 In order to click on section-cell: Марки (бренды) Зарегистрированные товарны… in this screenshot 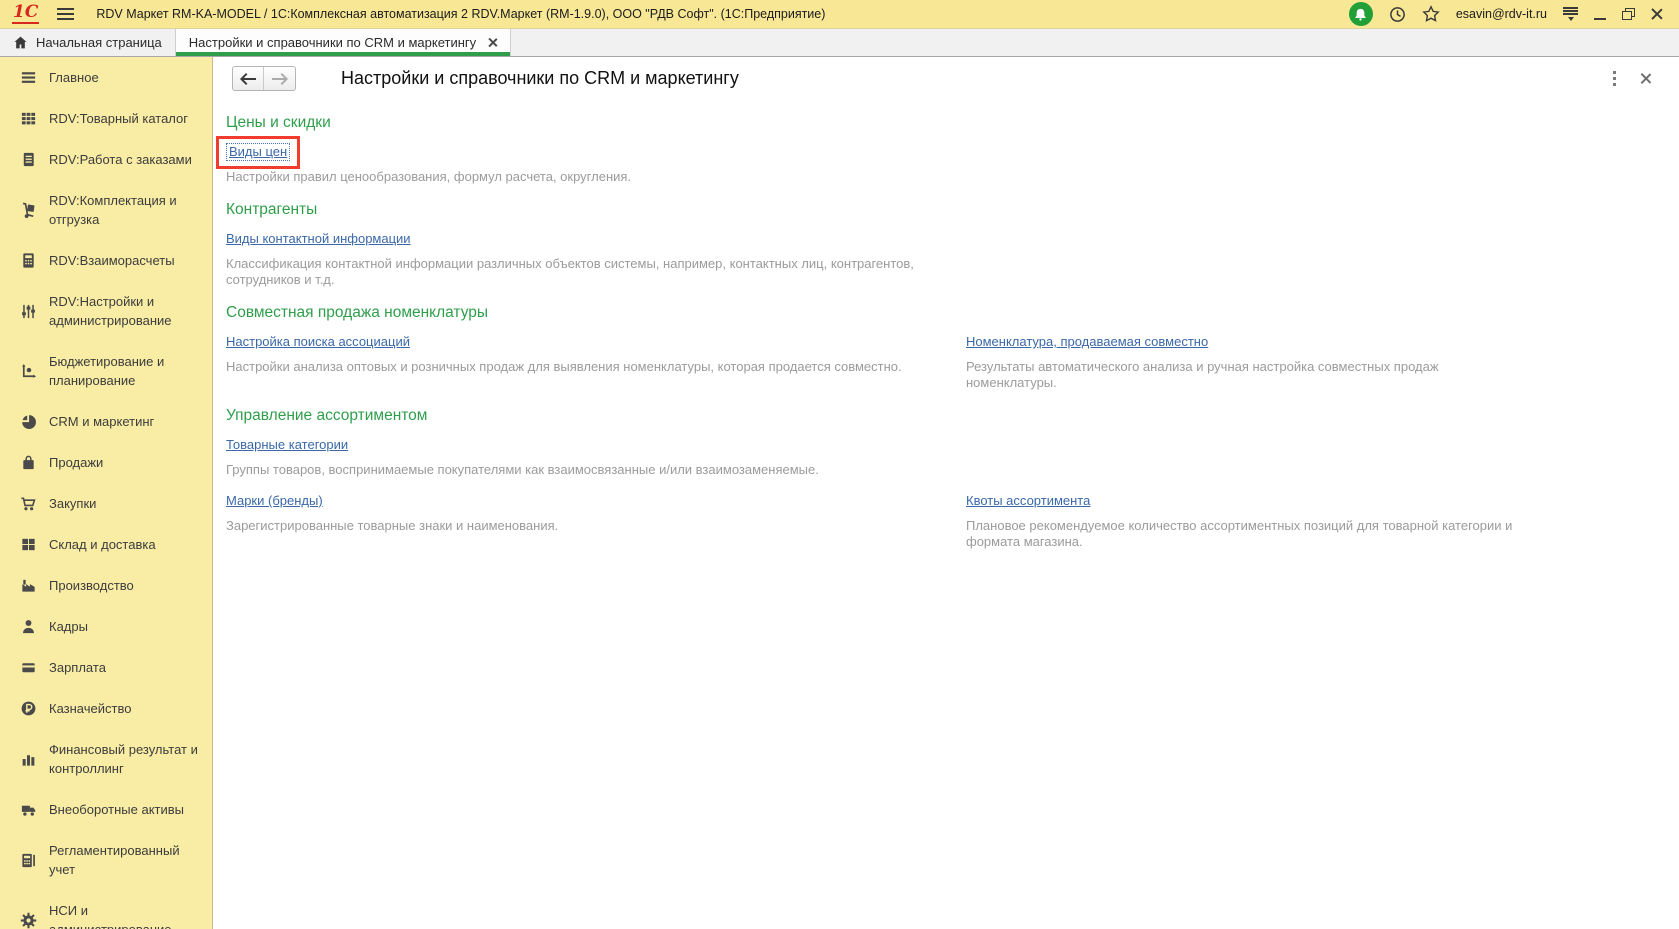, I will do `click(589, 528)`.